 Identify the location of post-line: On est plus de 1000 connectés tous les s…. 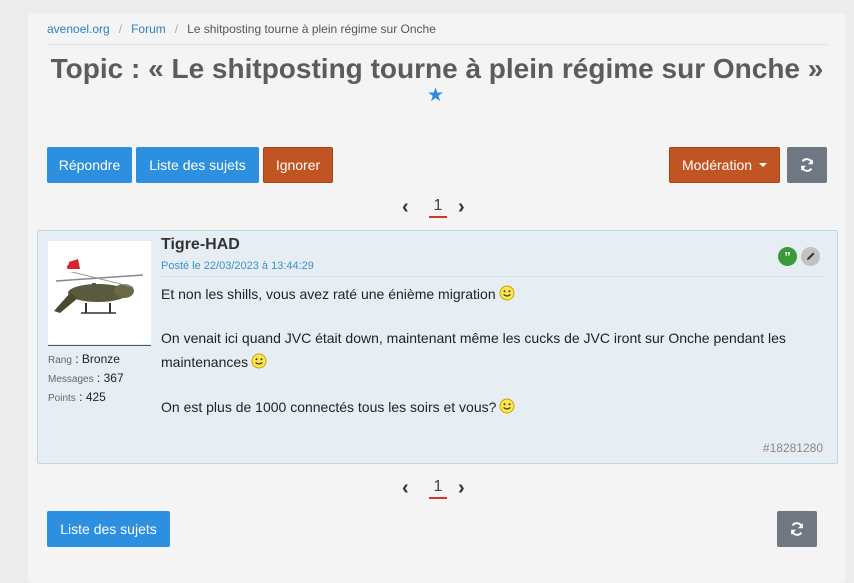
(338, 406).